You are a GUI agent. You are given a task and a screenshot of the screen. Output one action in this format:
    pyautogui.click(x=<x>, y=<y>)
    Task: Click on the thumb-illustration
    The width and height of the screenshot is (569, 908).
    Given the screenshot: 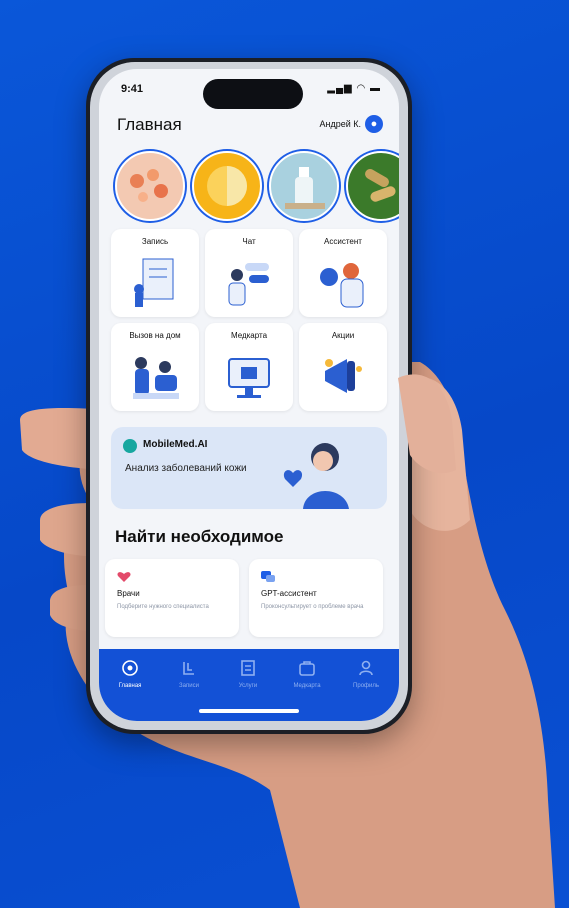 What is the action you would take?
    pyautogui.click(x=427, y=424)
    